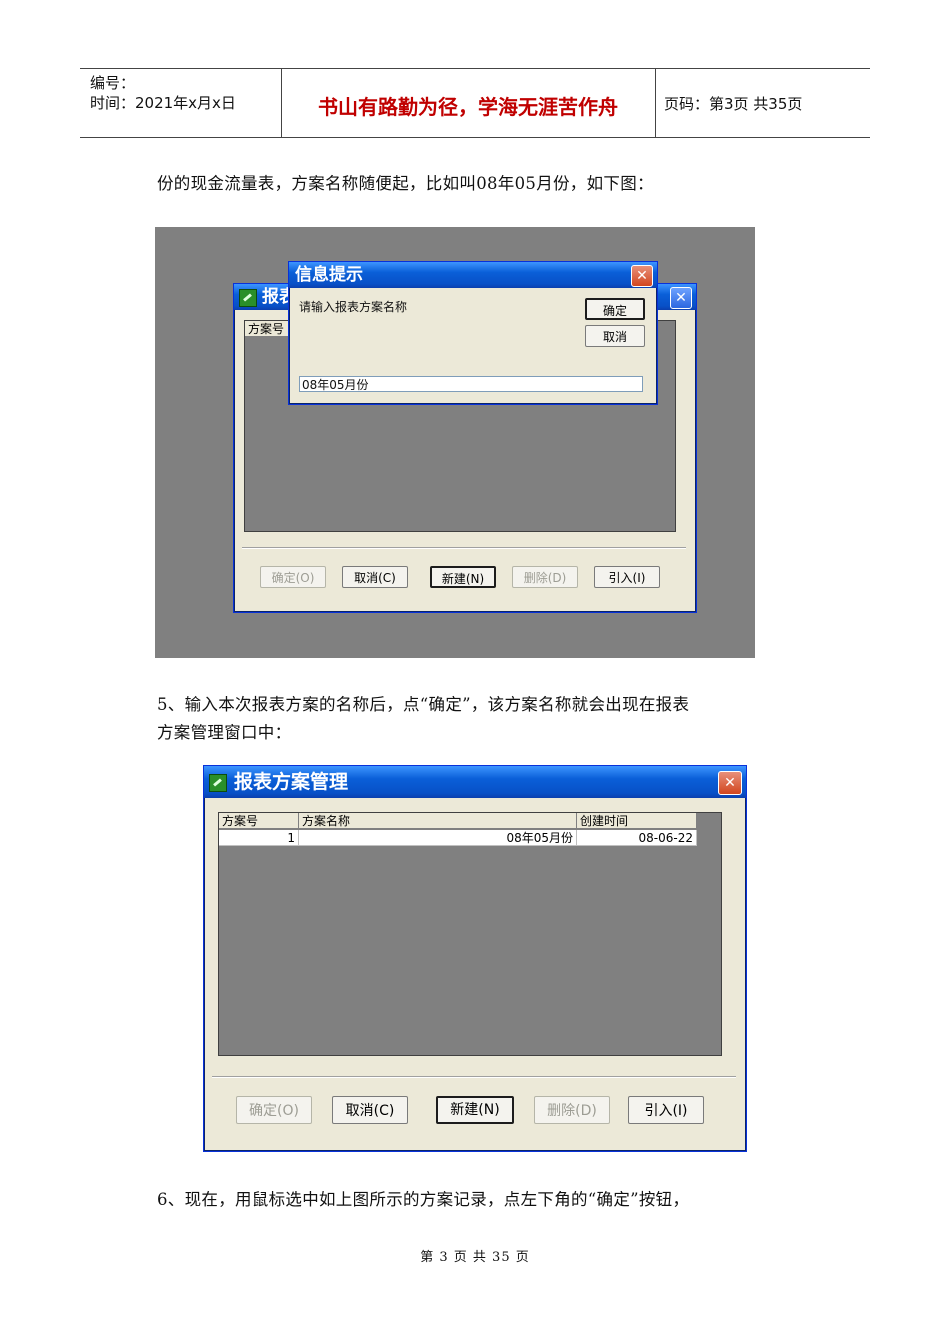  Describe the element at coordinates (470, 934) in the screenshot. I see `scheme-grid: 方案号 方案名称 创建时间 1 08年05月份 08-06-22` at that location.